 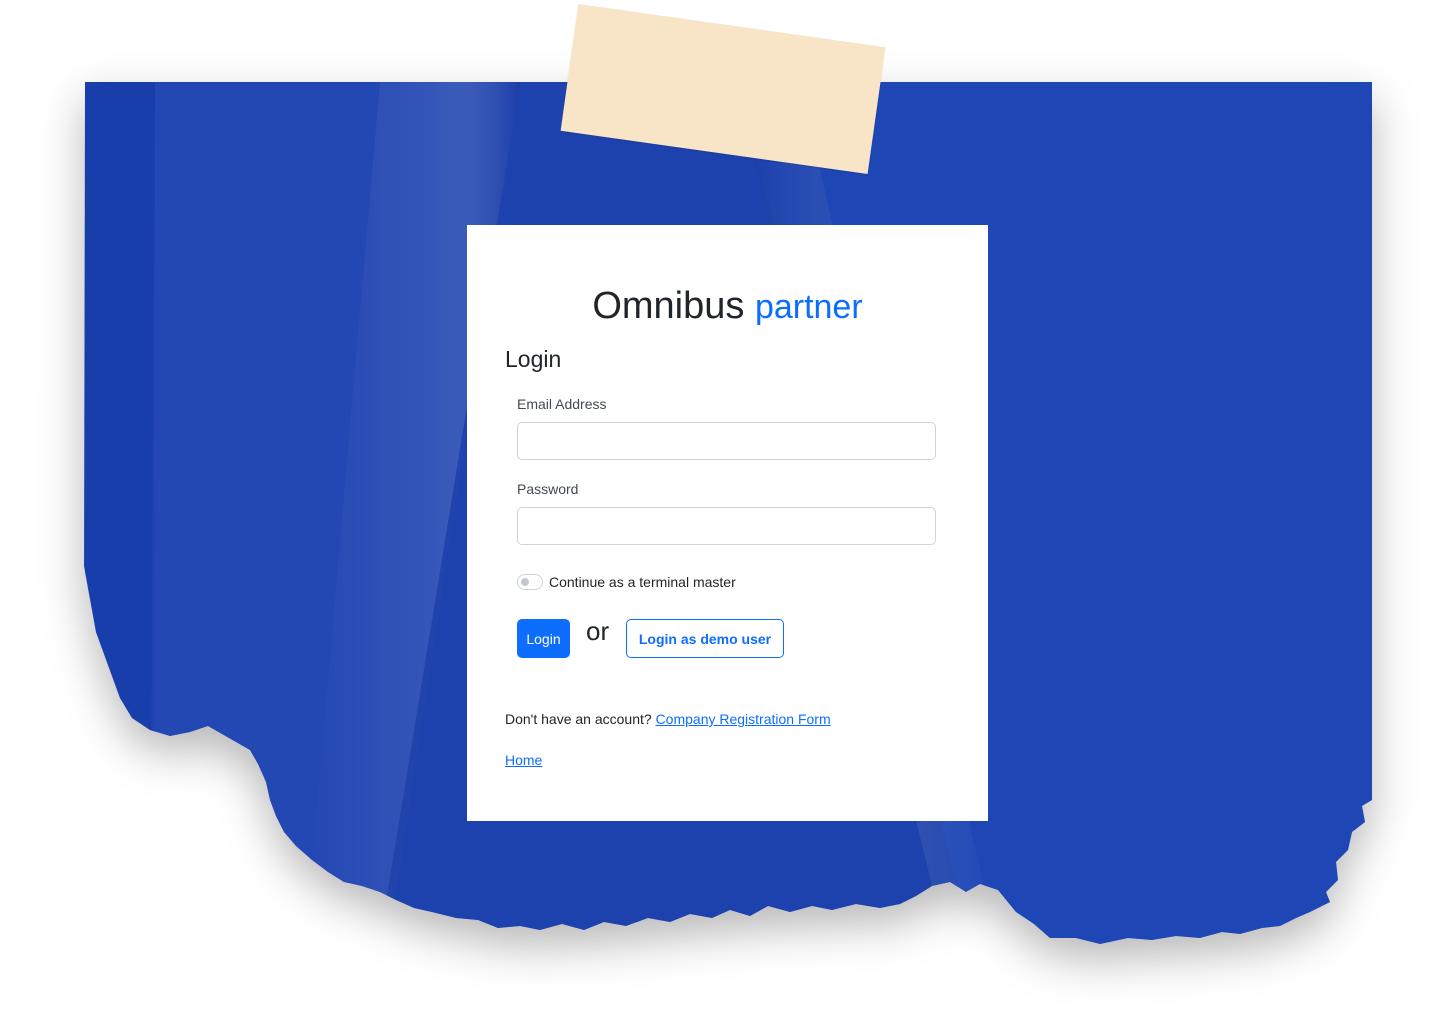 I want to click on brand-accent: partner, so click(x=808, y=307).